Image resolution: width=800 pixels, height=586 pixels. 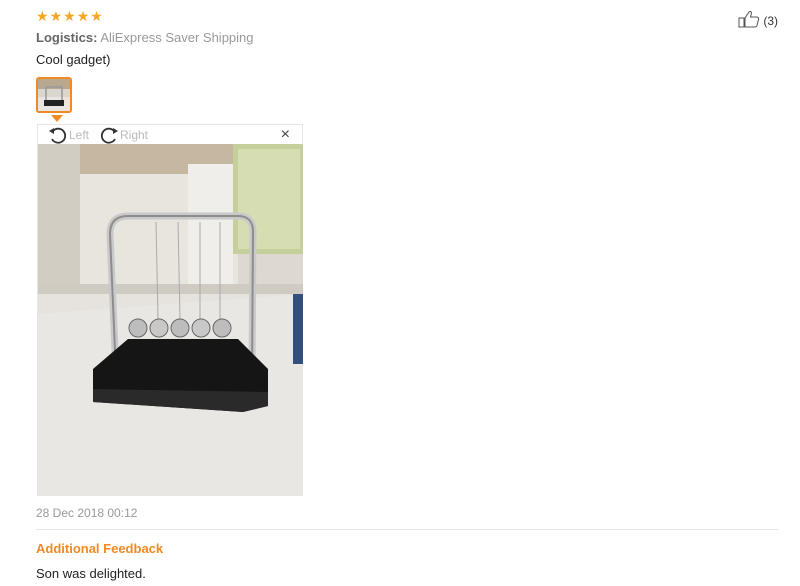 I want to click on rotate-right-button: Right, so click(x=123, y=135).